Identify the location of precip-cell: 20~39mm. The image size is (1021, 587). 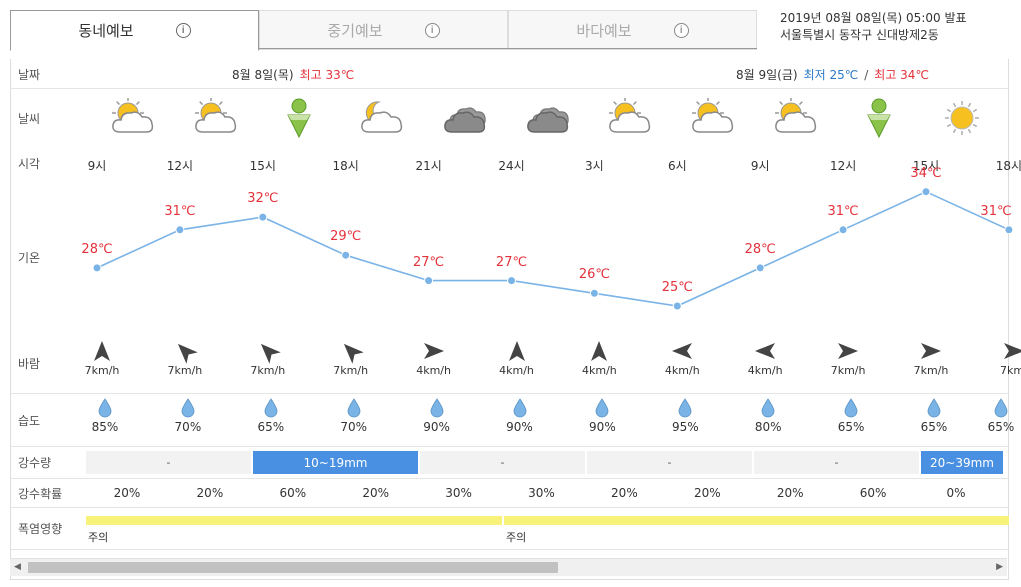
(962, 462).